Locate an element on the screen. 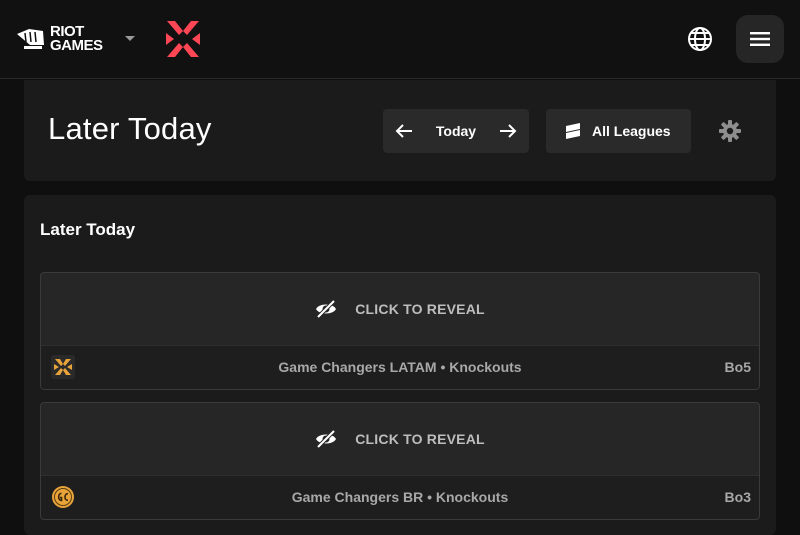  league-filter-button: All Leagues is located at coordinates (618, 131).